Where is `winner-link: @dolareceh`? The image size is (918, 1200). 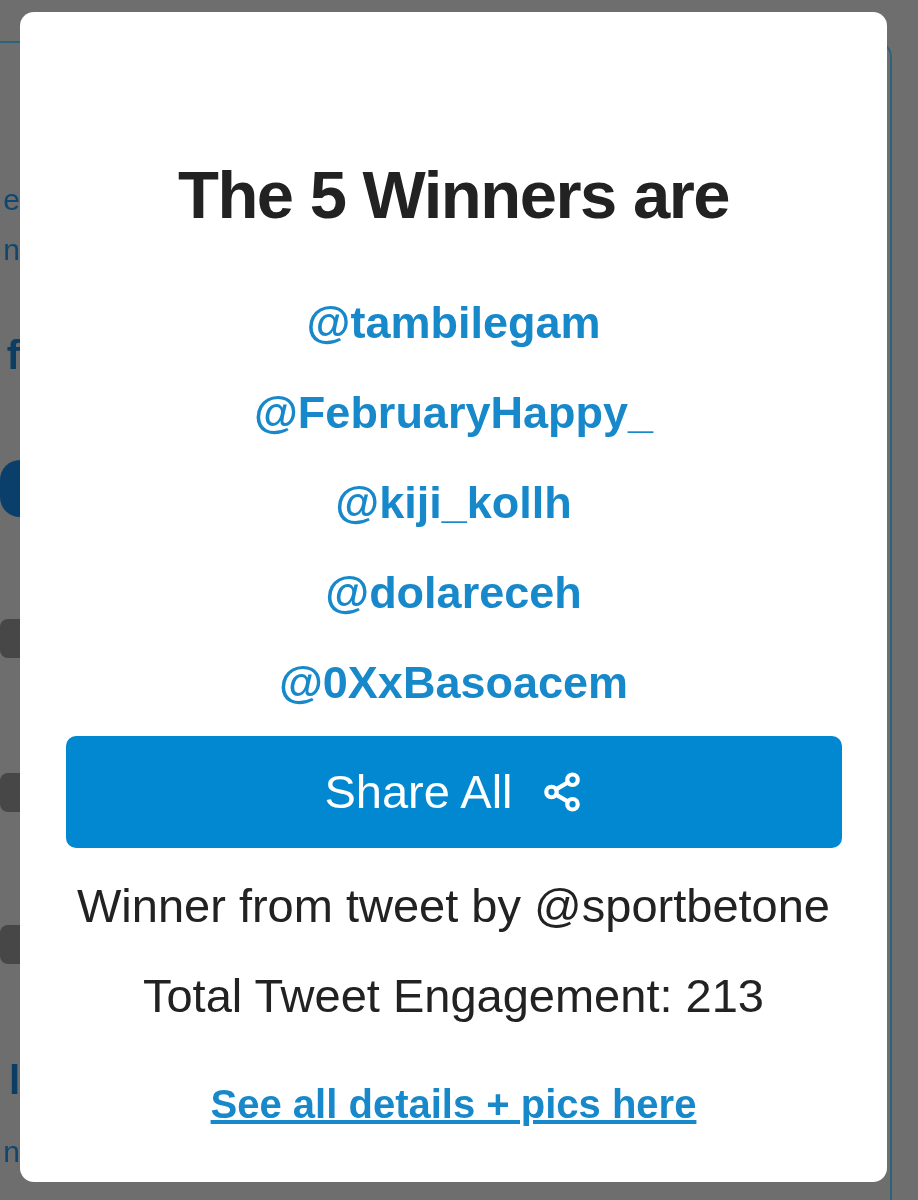 winner-link: @dolareceh is located at coordinates (453, 593).